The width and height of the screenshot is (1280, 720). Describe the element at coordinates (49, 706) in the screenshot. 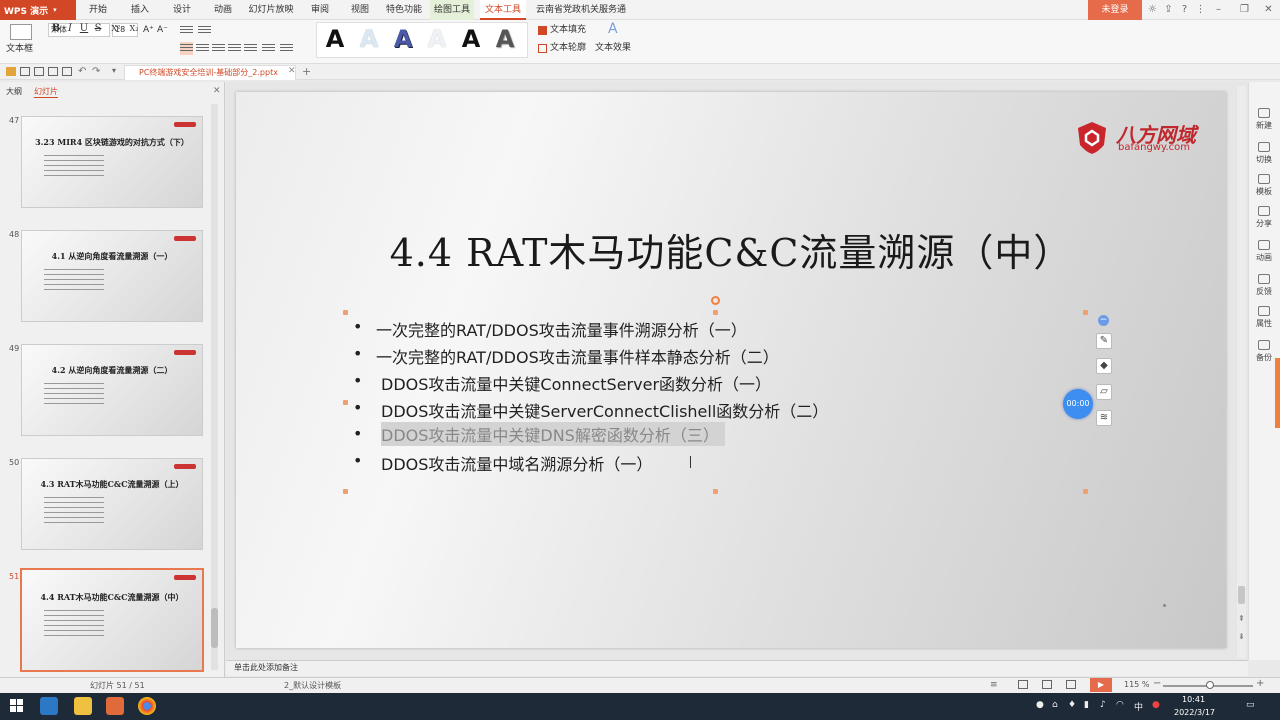

I see `task-view-icon` at that location.